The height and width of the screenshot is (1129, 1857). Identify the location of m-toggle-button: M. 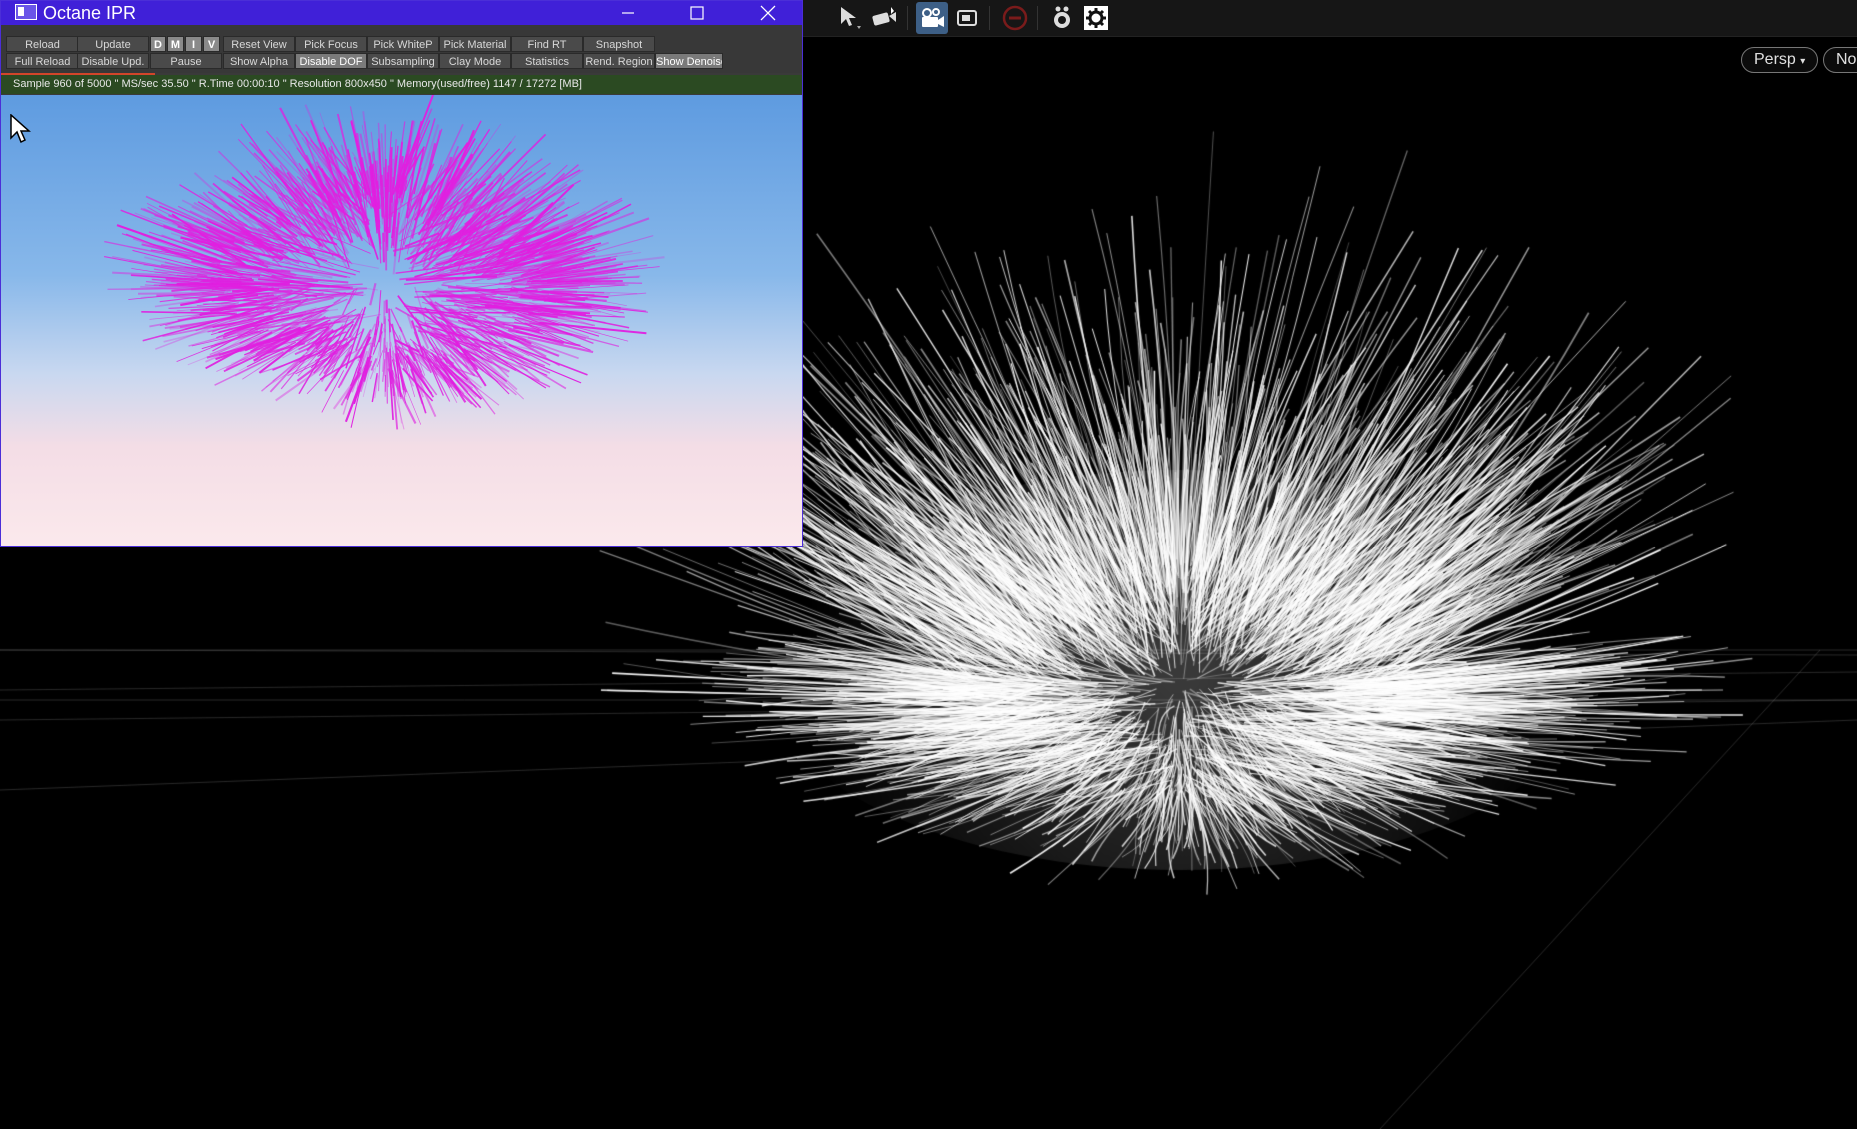
(175, 44).